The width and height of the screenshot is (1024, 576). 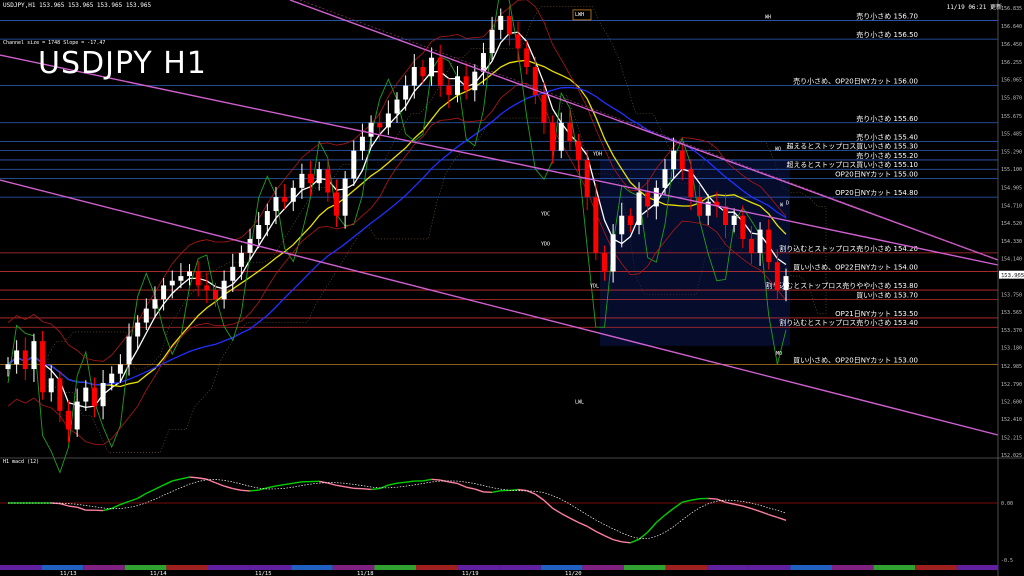 I want to click on update-timestamp: 11/19 06:21 更新, so click(x=974, y=7).